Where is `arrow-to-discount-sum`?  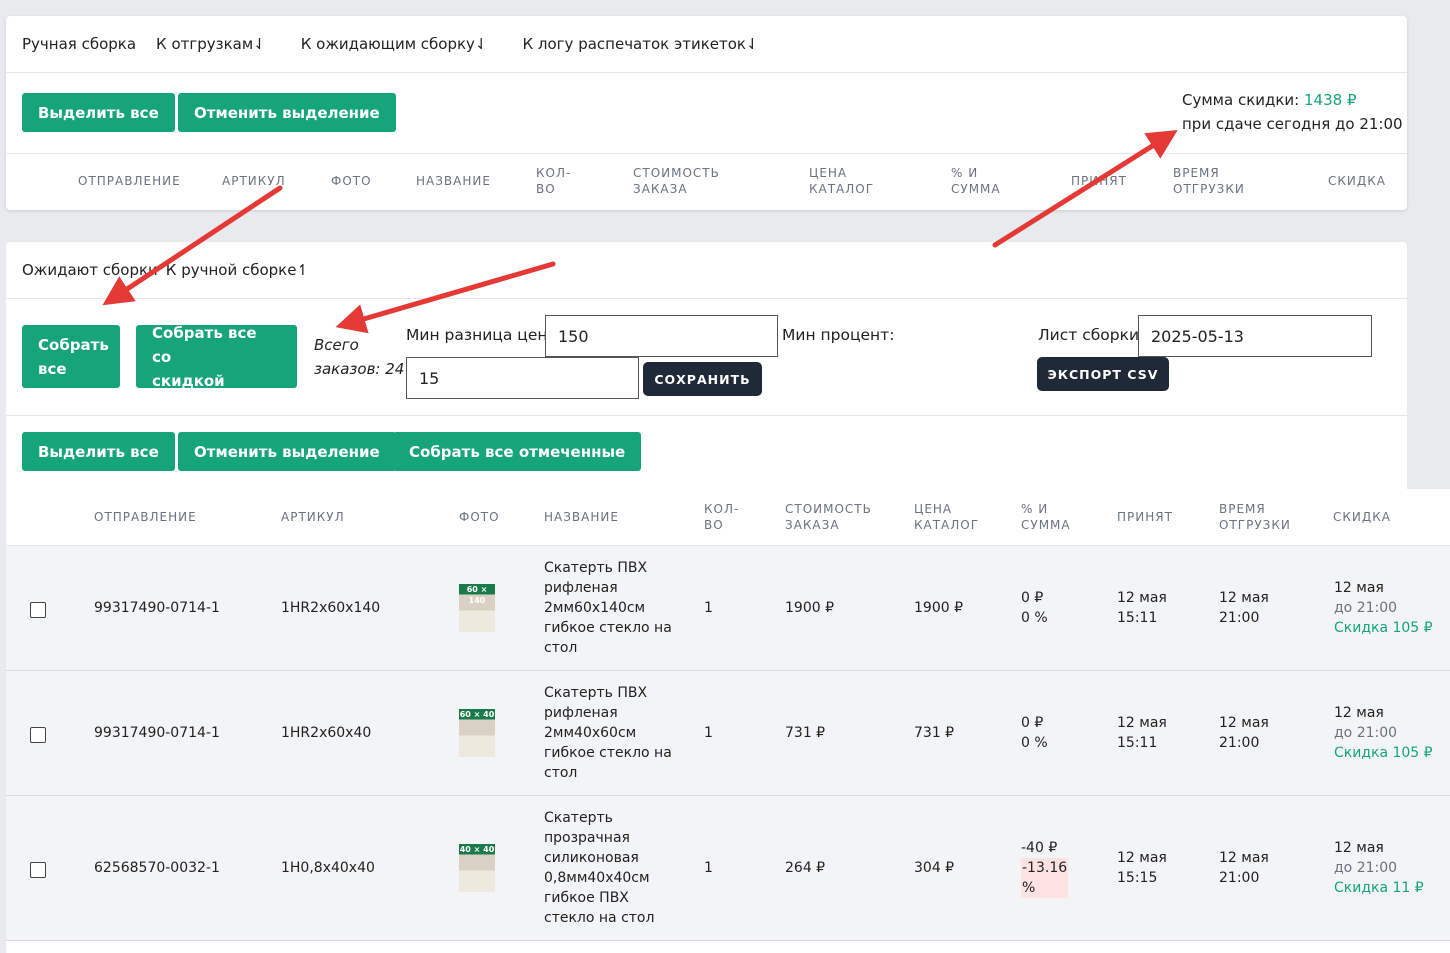
arrow-to-discount-sum is located at coordinates (1085, 189).